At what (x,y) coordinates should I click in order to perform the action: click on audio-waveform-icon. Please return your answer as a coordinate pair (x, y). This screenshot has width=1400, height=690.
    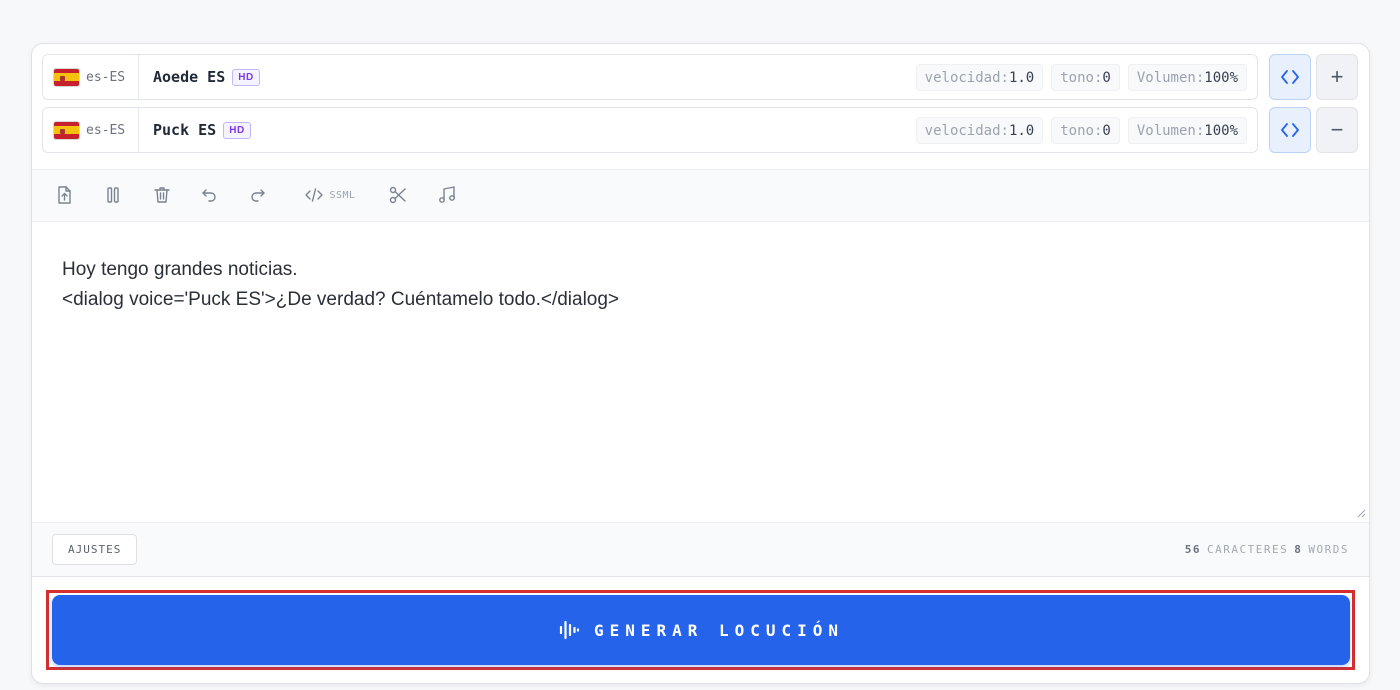
    Looking at the image, I should click on (569, 630).